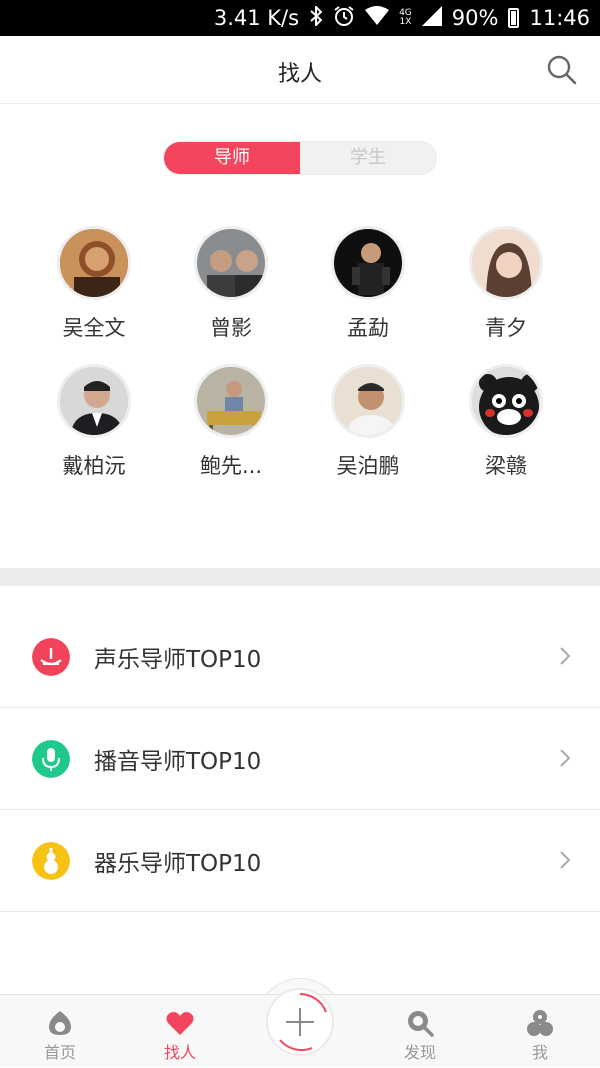  I want to click on tab-student: 学生, so click(368, 158).